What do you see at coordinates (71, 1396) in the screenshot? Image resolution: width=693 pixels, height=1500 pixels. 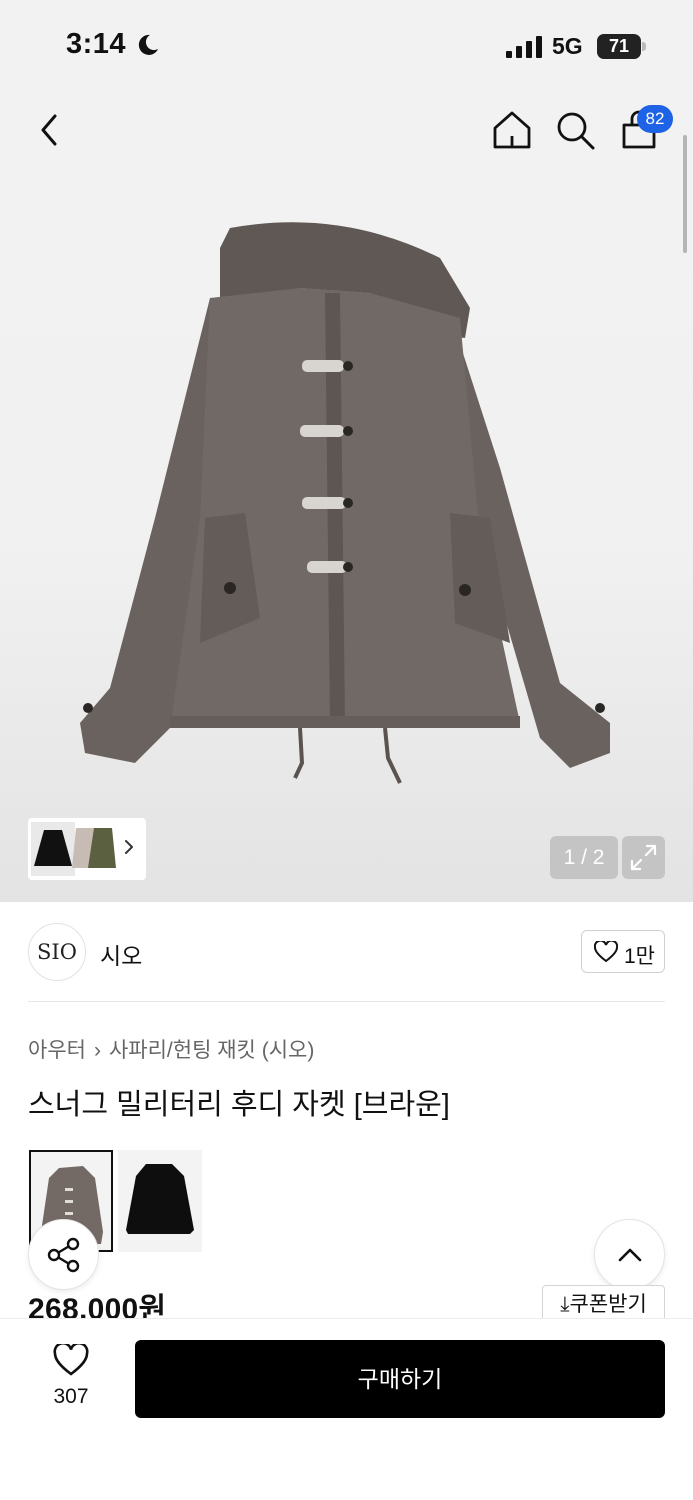 I see `wishlist-count: 307` at bounding box center [71, 1396].